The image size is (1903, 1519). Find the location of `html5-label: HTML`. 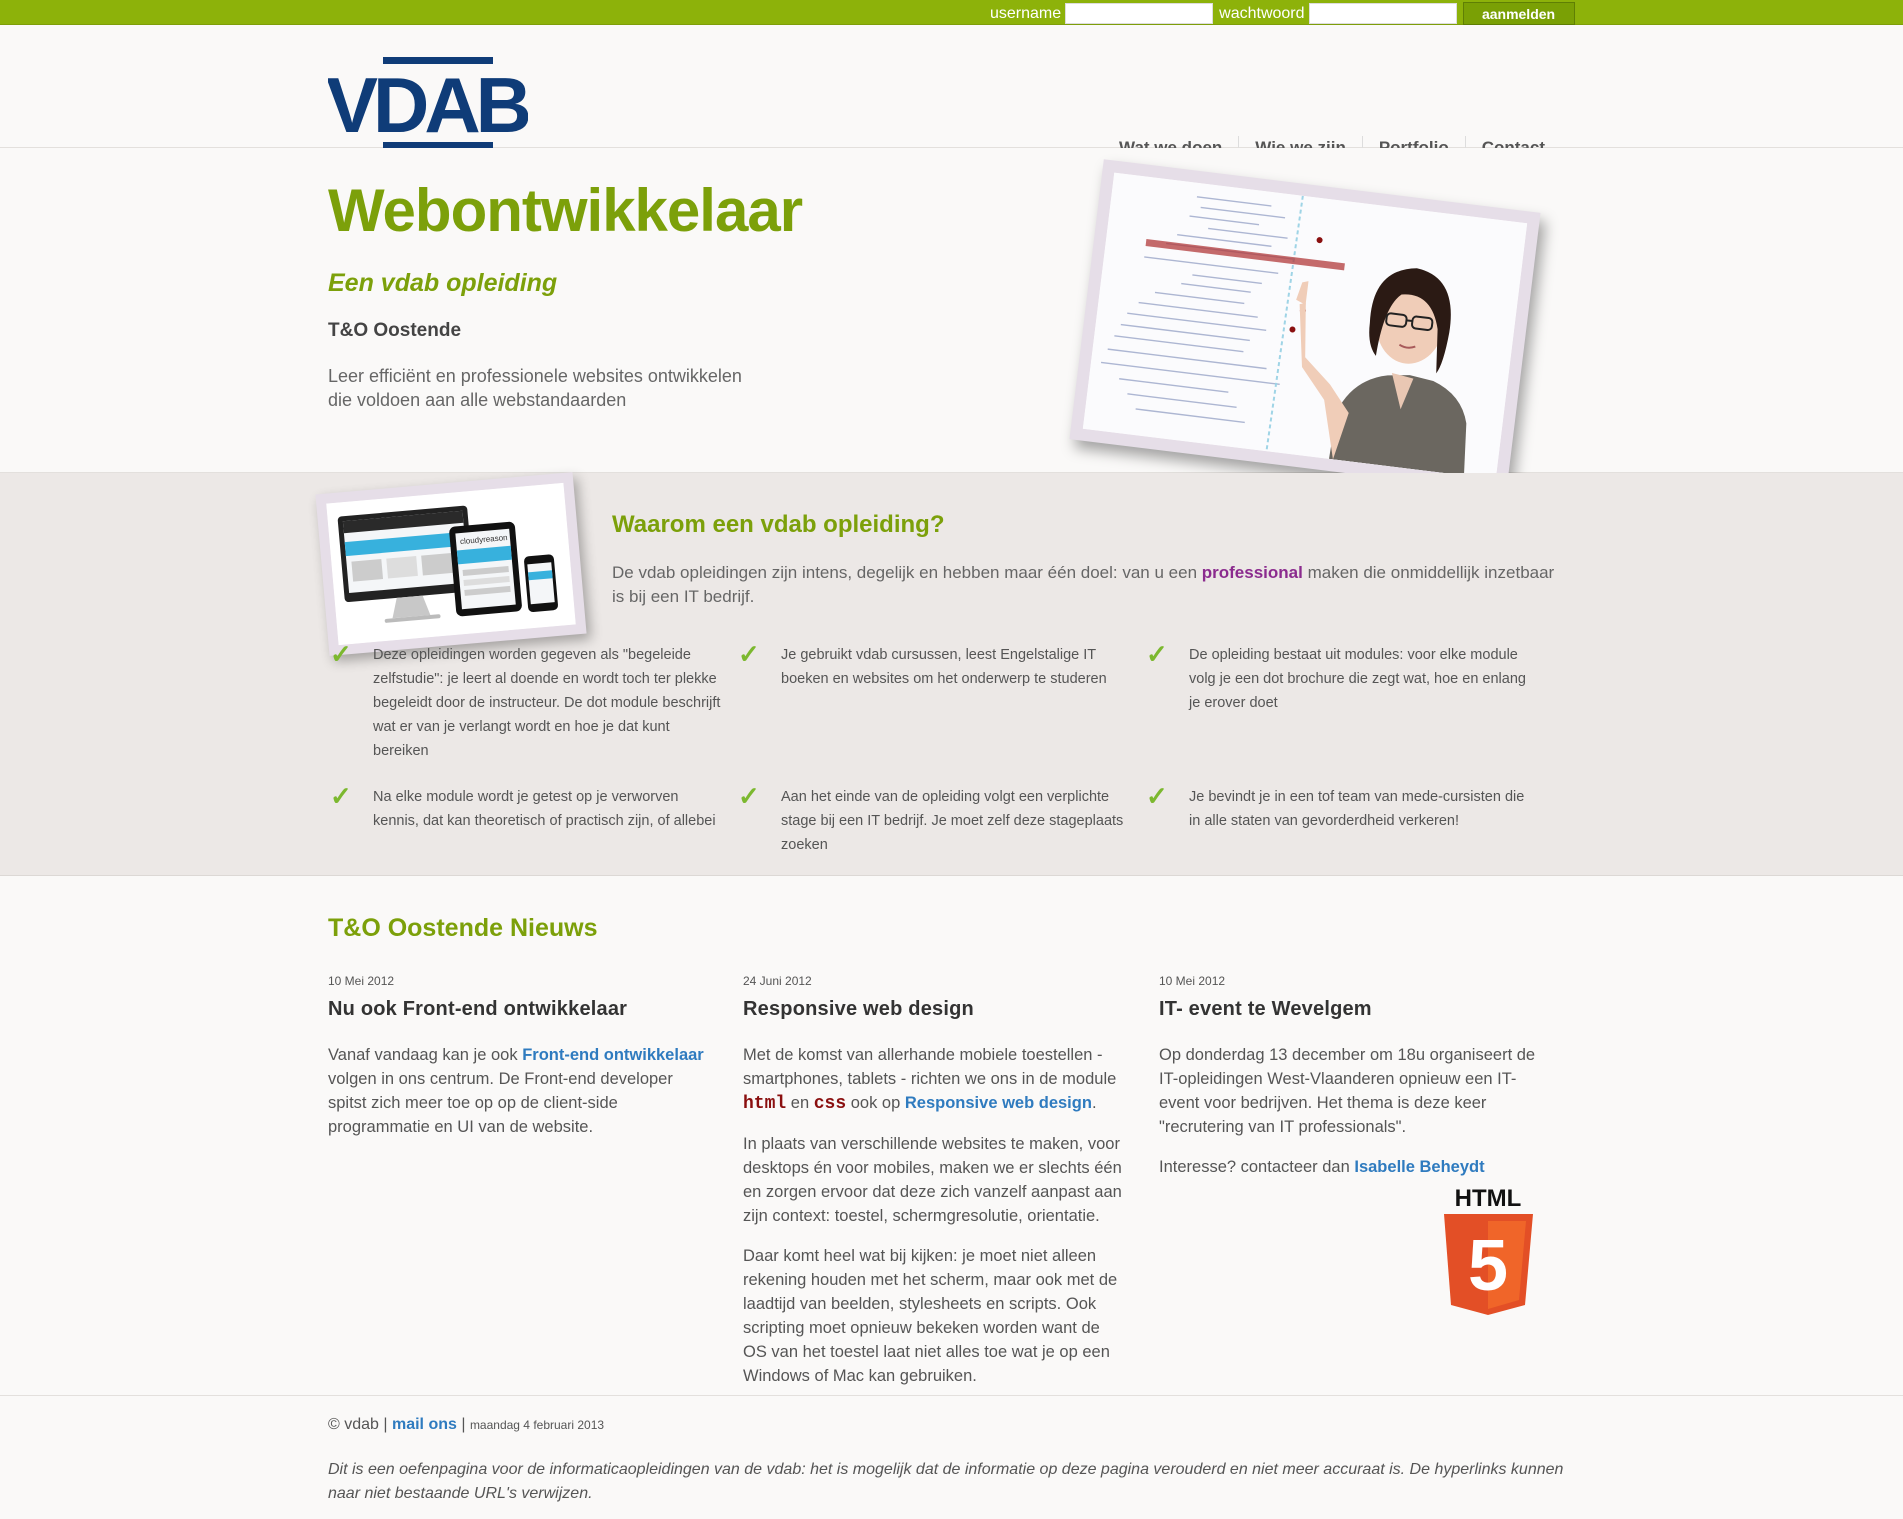

html5-label: HTML is located at coordinates (1488, 1198).